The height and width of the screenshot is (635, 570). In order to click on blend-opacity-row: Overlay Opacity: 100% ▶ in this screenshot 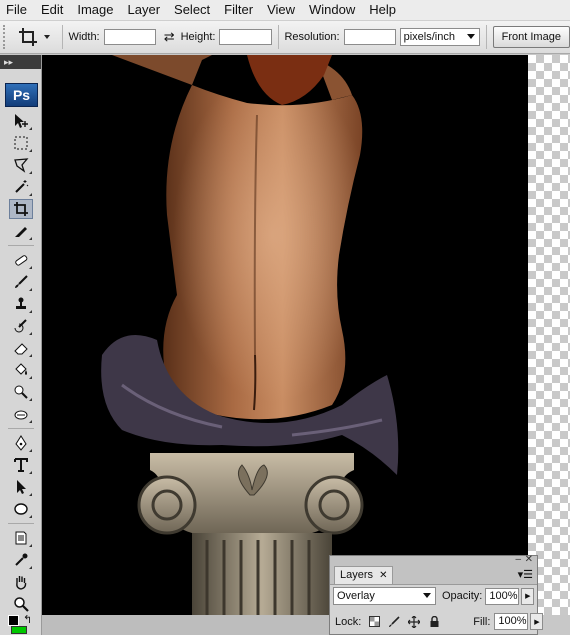, I will do `click(434, 596)`.